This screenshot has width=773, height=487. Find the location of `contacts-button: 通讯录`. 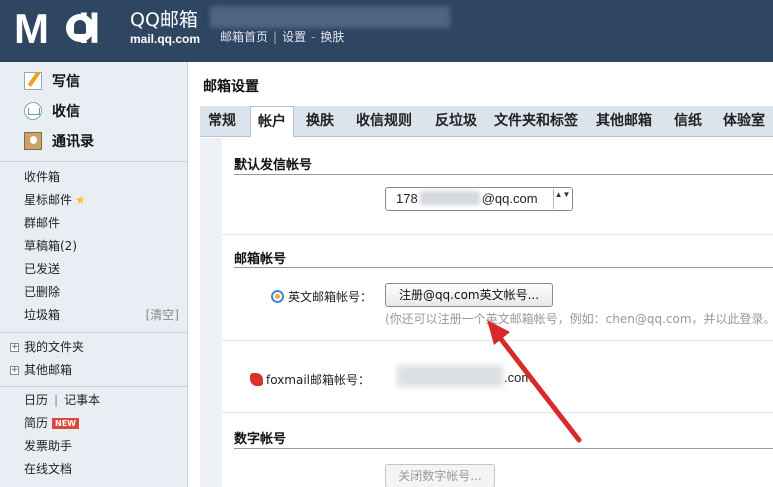

contacts-button: 通讯录 is located at coordinates (59, 141).